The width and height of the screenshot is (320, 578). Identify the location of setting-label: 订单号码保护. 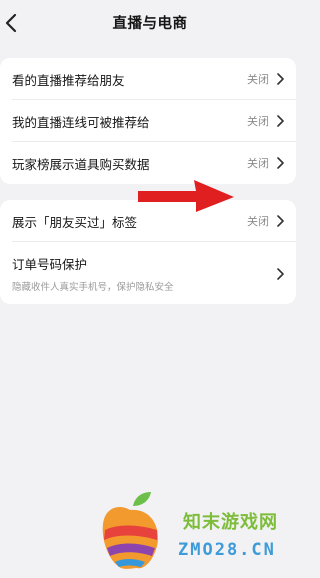
(50, 264).